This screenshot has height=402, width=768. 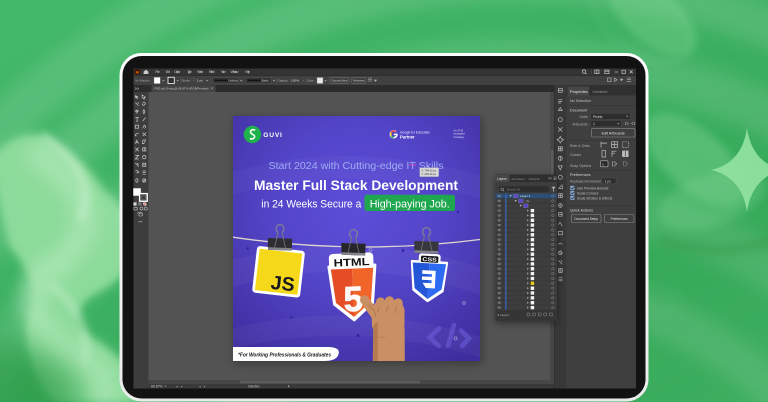 What do you see at coordinates (351, 263) in the screenshot?
I see `svg-text: HTML` at bounding box center [351, 263].